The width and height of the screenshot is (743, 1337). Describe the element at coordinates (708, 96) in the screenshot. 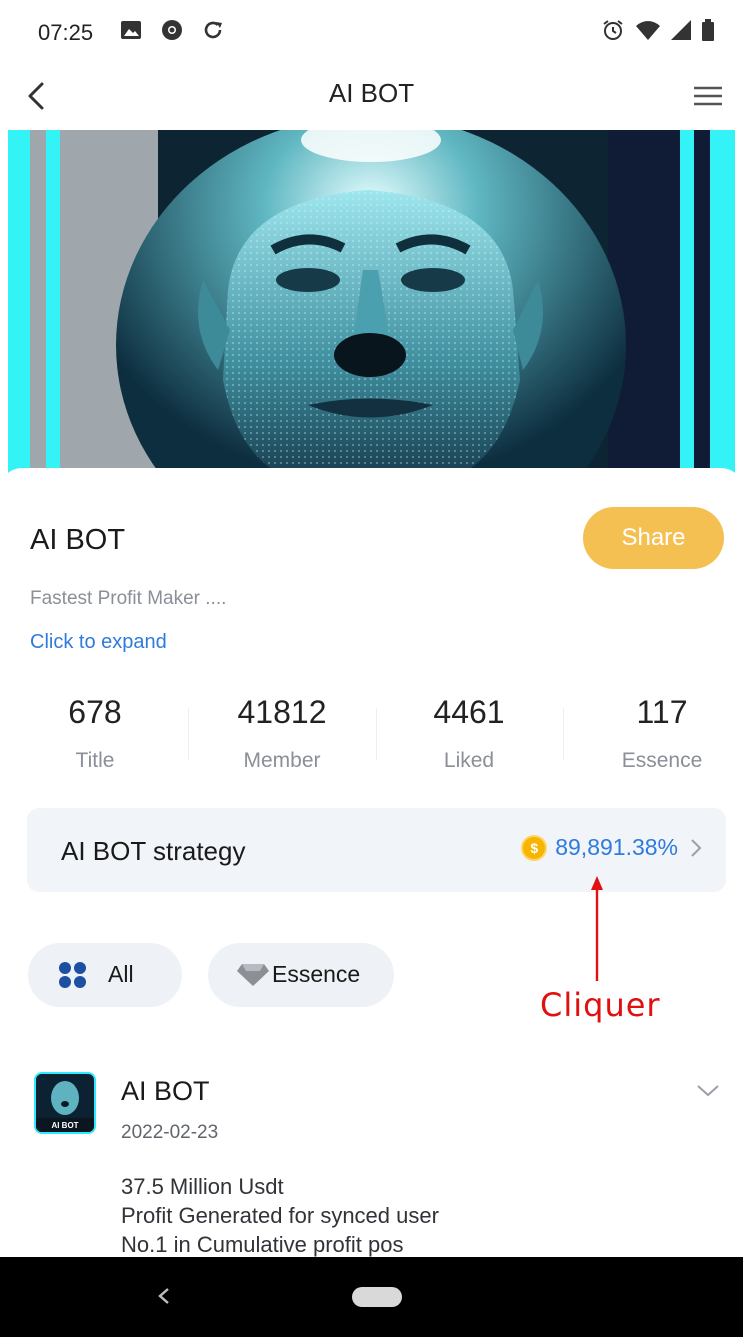

I see `hamburger-menu-icon` at that location.